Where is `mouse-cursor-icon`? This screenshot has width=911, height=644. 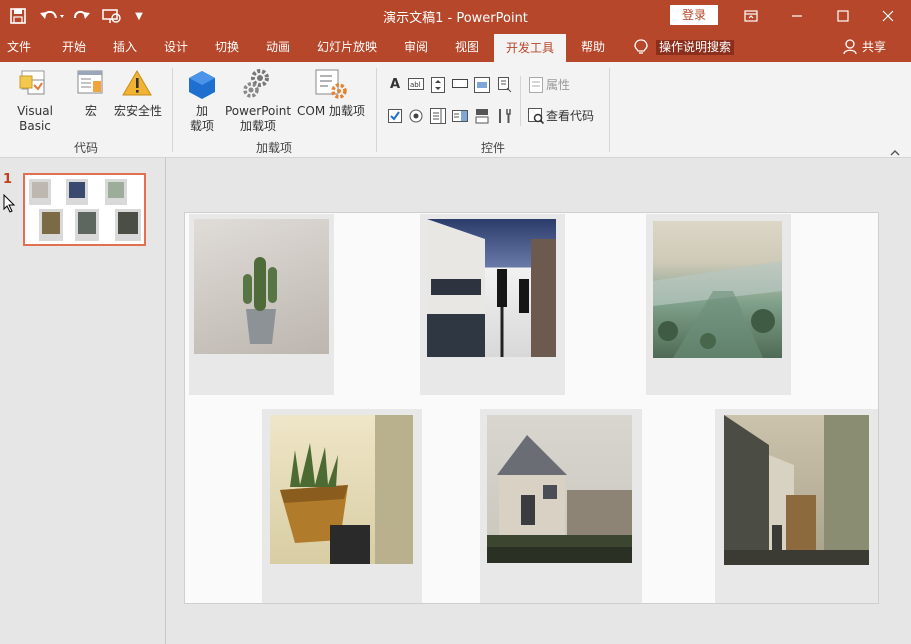 mouse-cursor-icon is located at coordinates (10, 205).